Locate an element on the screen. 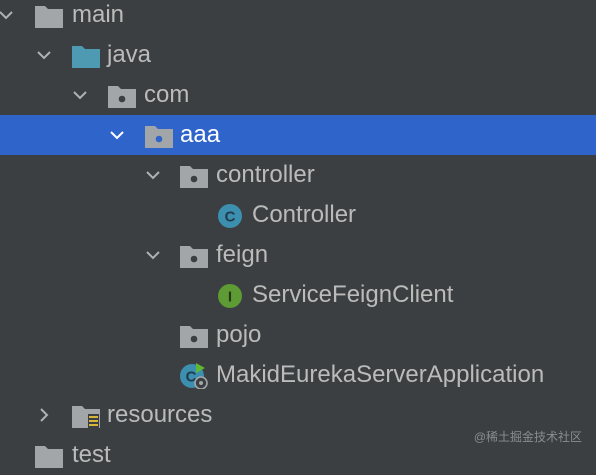  interface-glyph: I is located at coordinates (230, 297).